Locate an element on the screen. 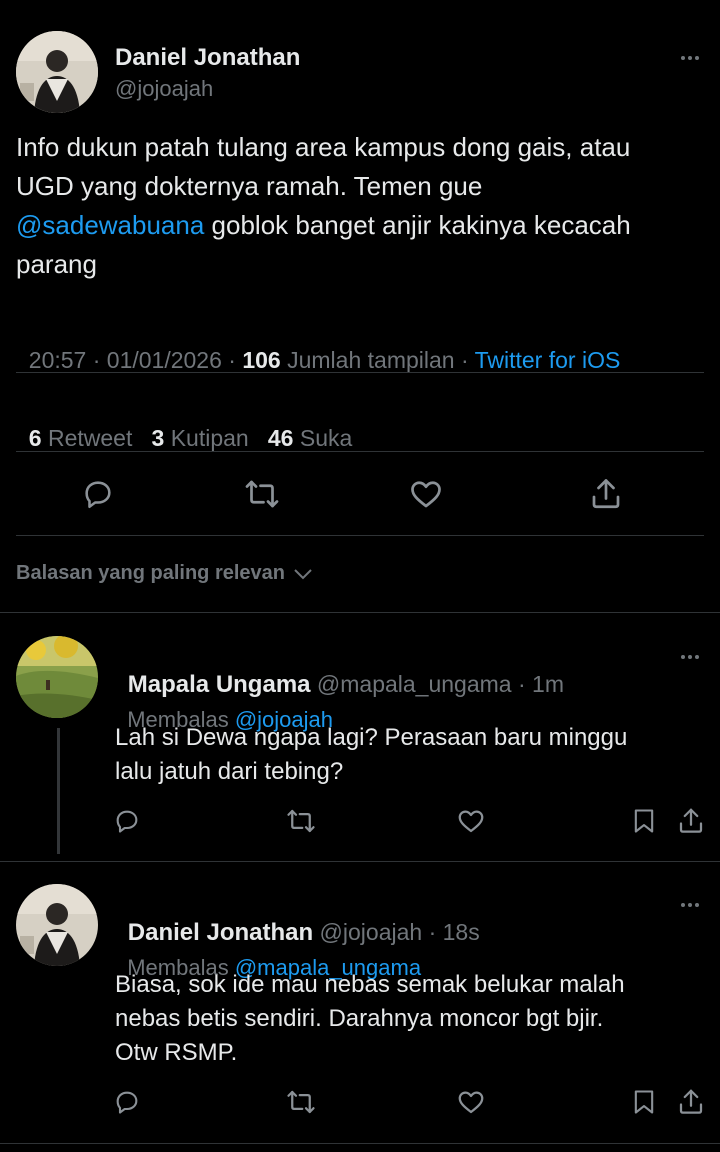  tweet-timestamp: 20:57 · 01/01/2026 · is located at coordinates (136, 360).